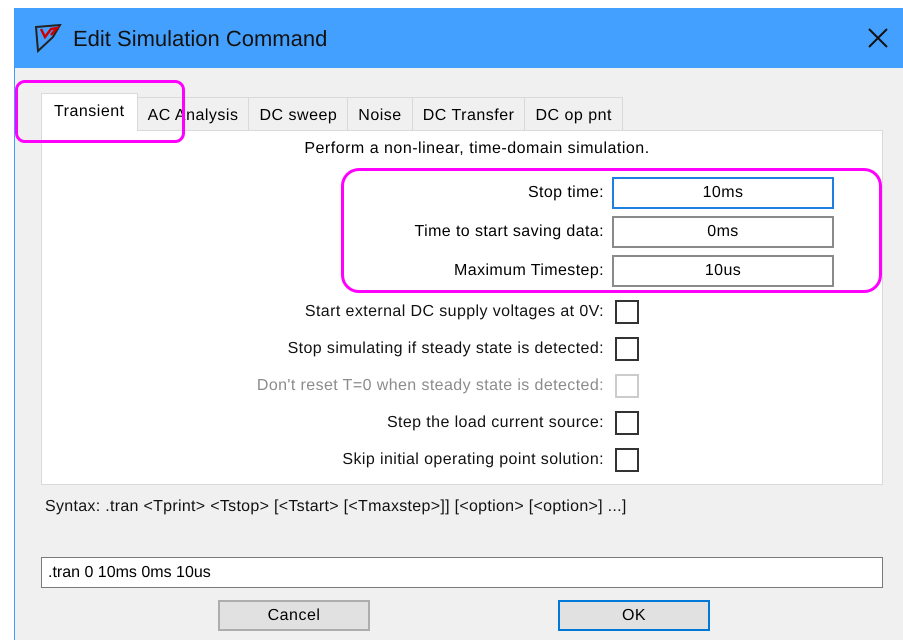 This screenshot has width=903, height=640. I want to click on description-text: Perform a non-linear, time-domain simulation., so click(477, 149).